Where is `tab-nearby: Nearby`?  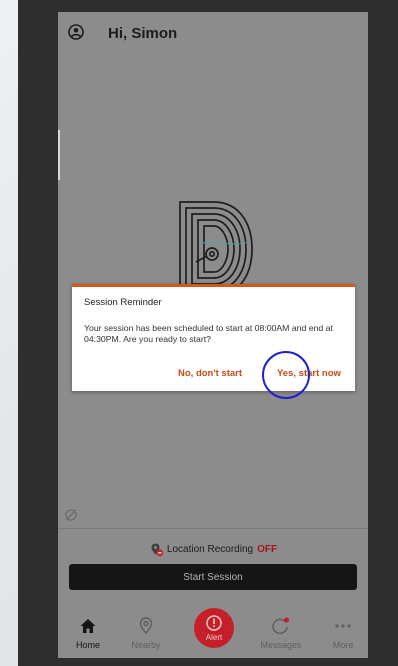 tab-nearby: Nearby is located at coordinates (146, 629).